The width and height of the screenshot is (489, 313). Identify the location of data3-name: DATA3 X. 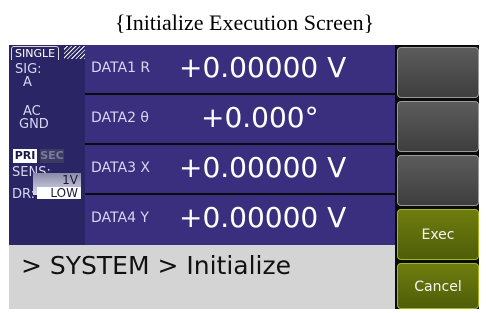
(121, 168).